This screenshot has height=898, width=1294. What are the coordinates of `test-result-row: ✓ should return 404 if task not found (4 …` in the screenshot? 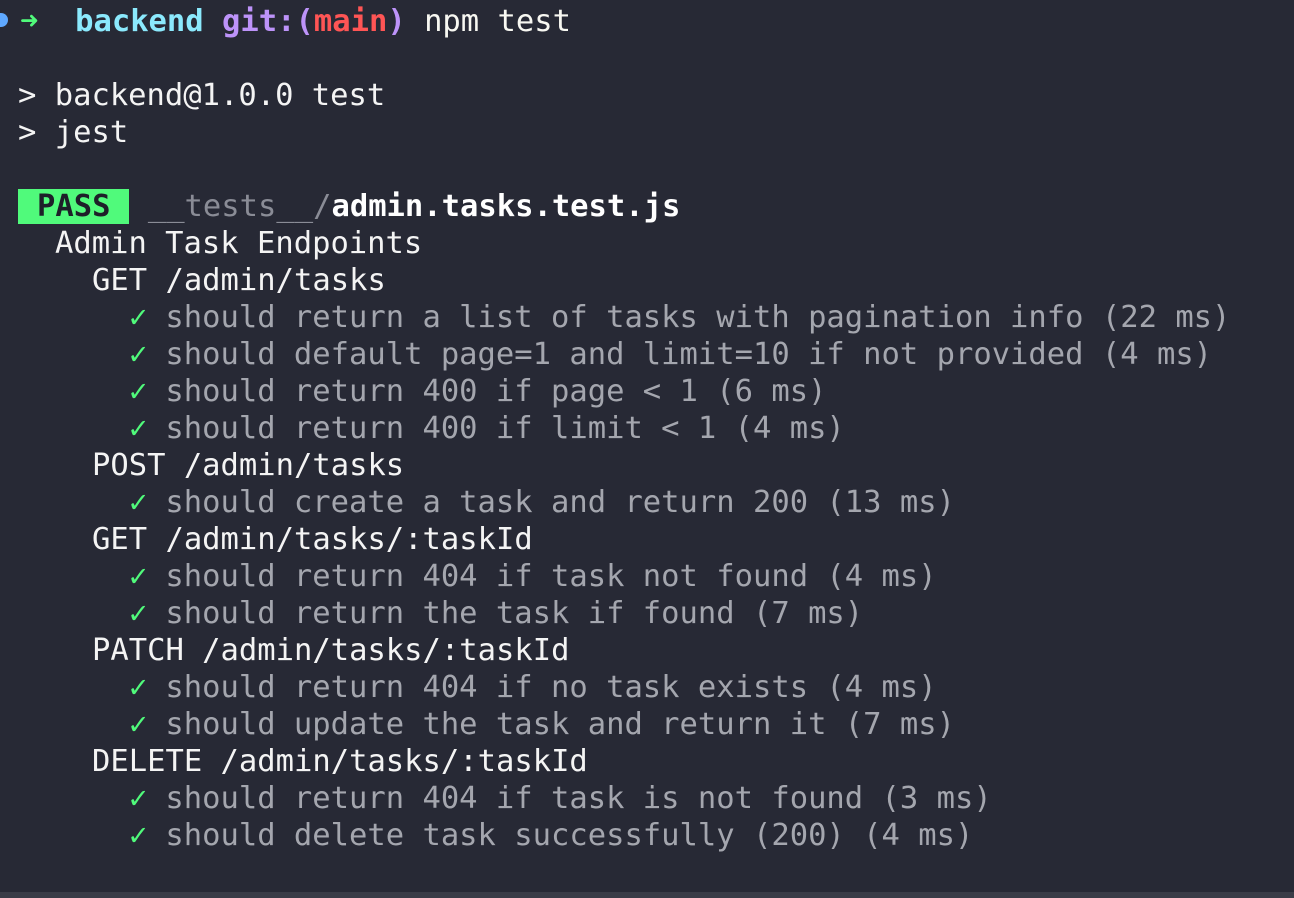 It's located at (656, 576).